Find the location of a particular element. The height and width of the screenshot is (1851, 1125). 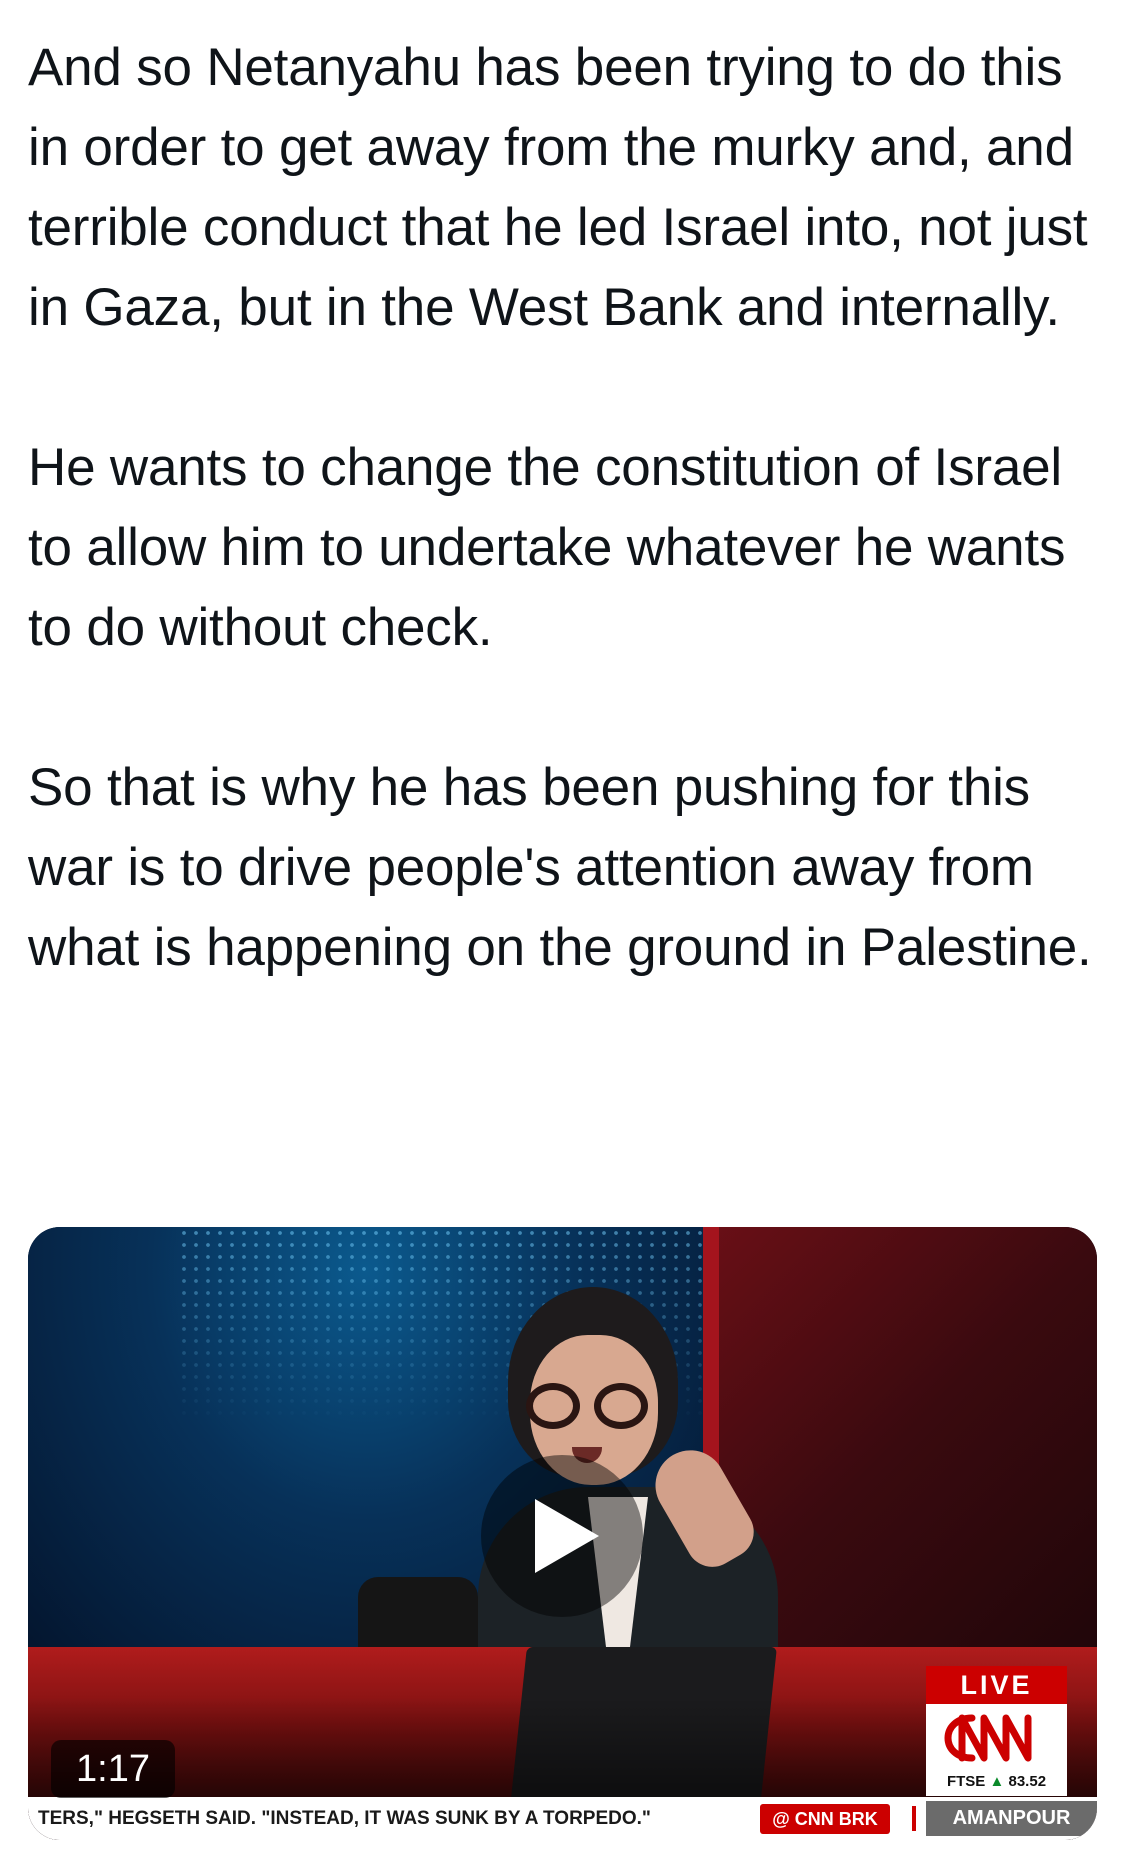

presenter-glasses is located at coordinates (596, 1409).